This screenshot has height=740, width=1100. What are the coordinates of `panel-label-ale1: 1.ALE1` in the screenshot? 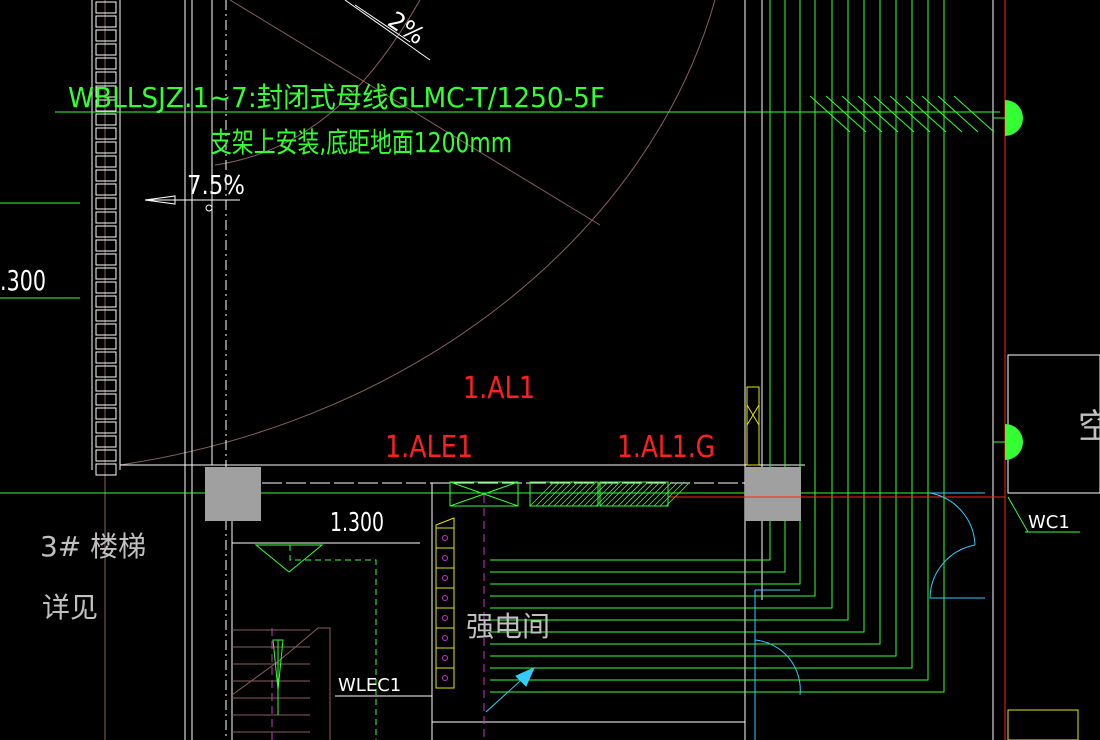 It's located at (429, 447).